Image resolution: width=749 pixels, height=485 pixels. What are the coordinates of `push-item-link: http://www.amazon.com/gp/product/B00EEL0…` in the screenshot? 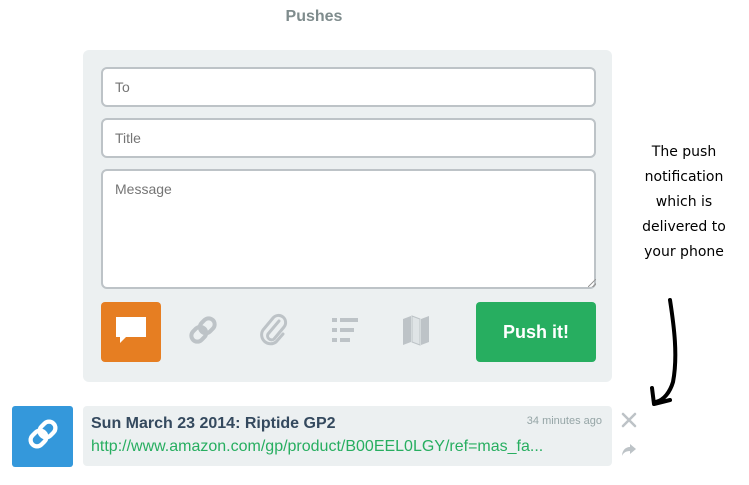 It's located at (347, 447).